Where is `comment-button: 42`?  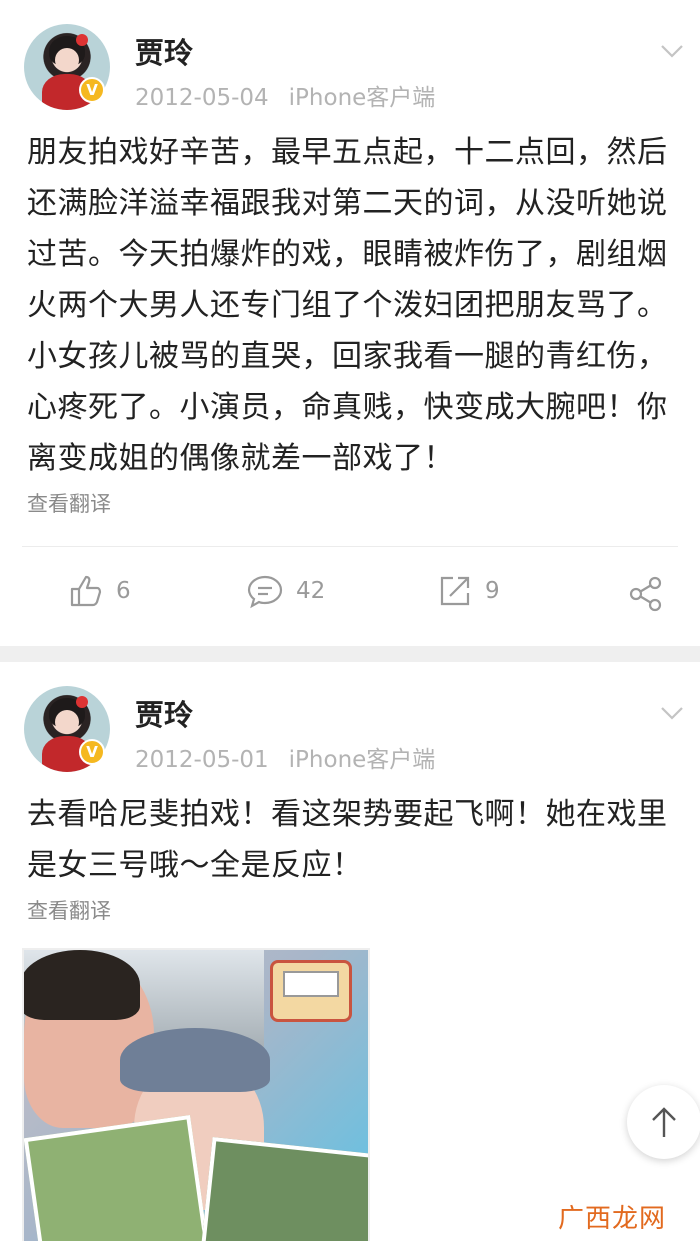
comment-button: 42 is located at coordinates (285, 591).